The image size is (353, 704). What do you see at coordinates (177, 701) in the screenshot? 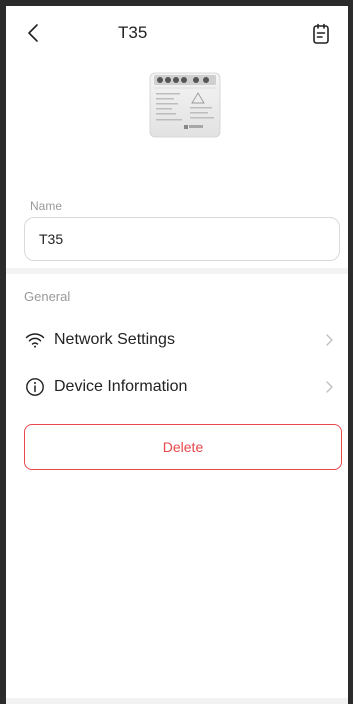
I see `bottom-bar` at bounding box center [177, 701].